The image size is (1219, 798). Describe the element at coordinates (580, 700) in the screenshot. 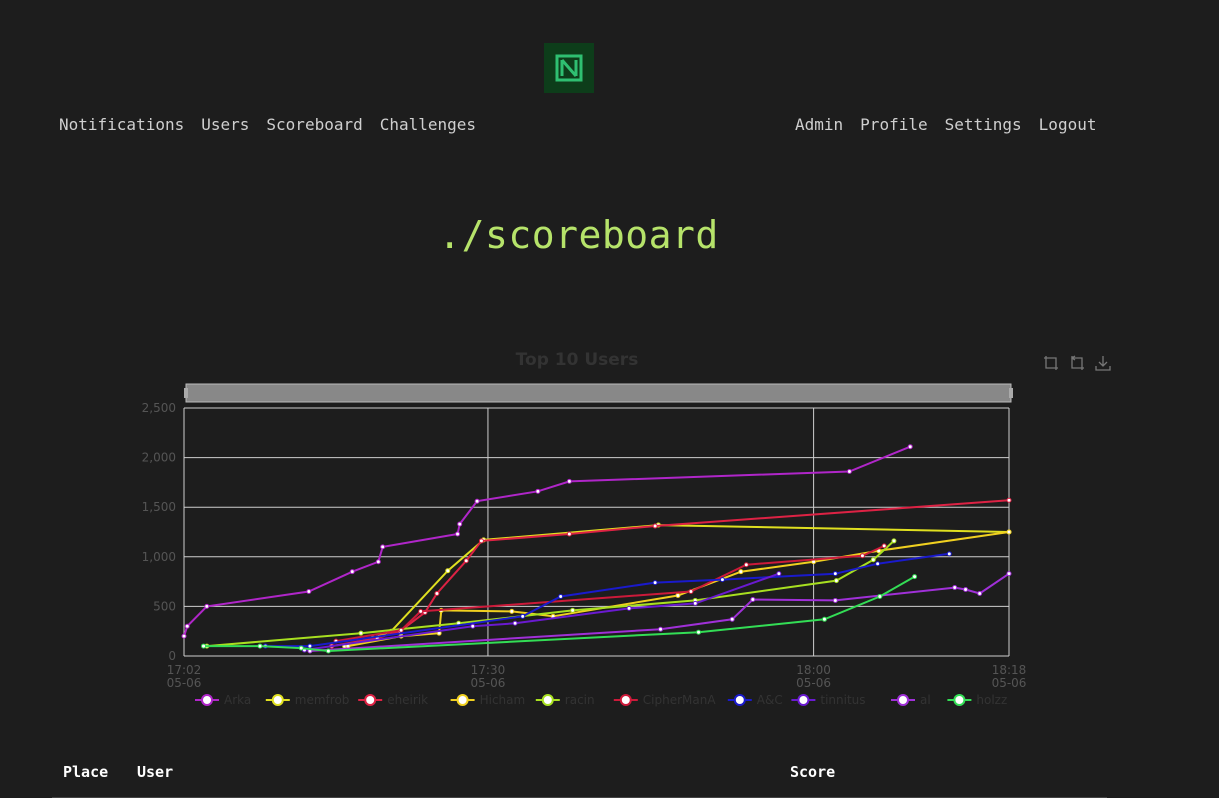

I see `legend-item: racin` at that location.